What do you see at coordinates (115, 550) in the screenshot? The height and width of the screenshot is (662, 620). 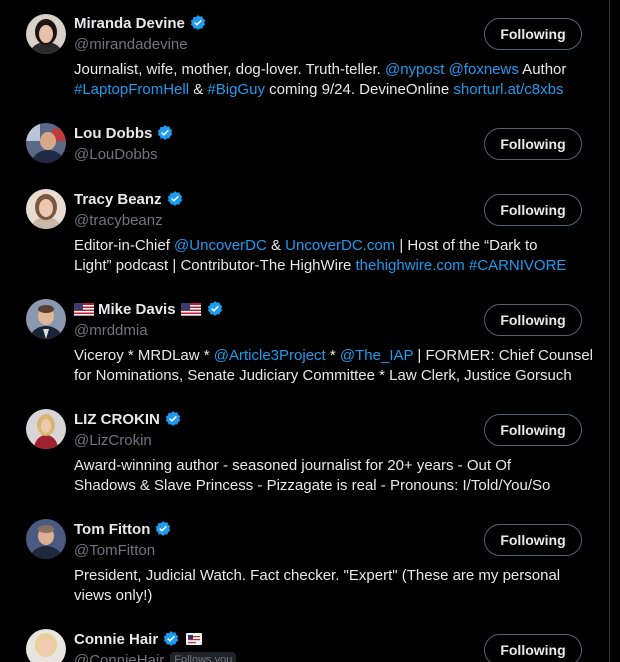 I see `user-handle: @TomFitton` at bounding box center [115, 550].